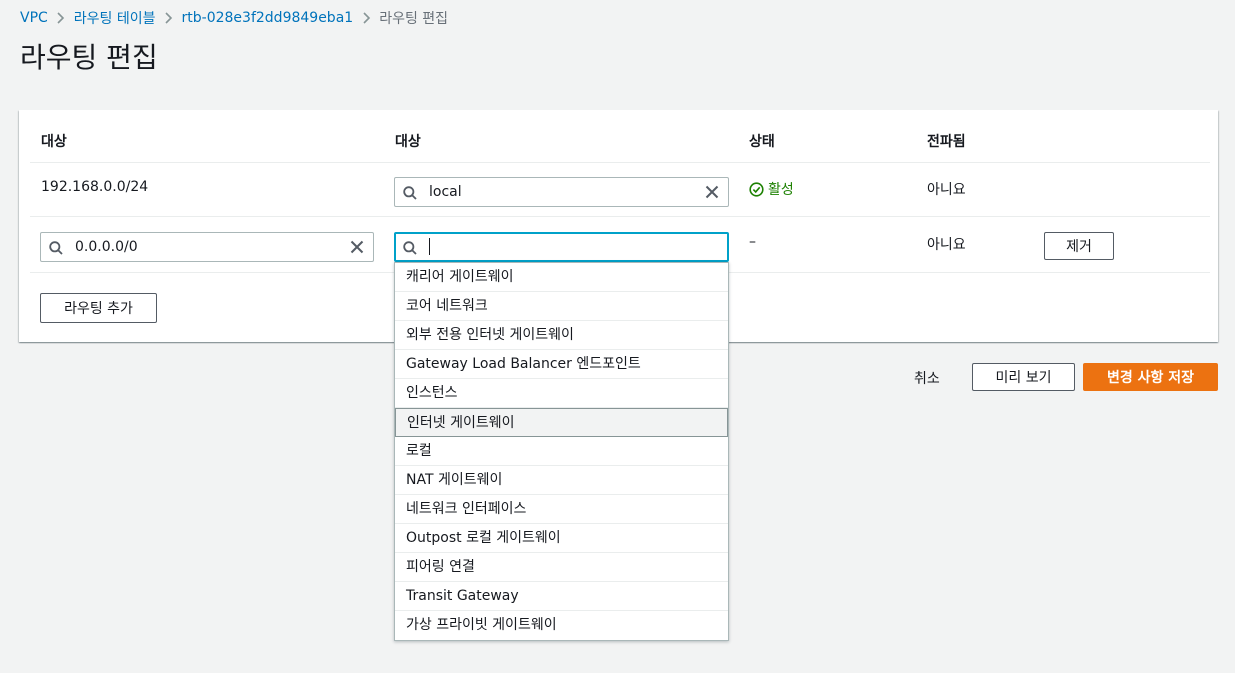  I want to click on breadcrumb-route-table-id: rtb-028e3f2dd9849eba1, so click(268, 18).